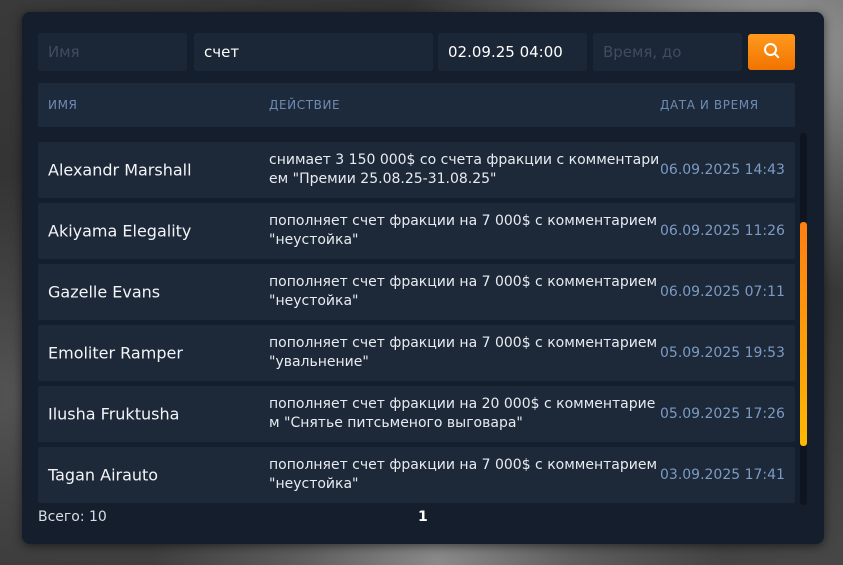 The image size is (843, 565). Describe the element at coordinates (115, 353) in the screenshot. I see `row-name: Emoliter Ramper` at that location.